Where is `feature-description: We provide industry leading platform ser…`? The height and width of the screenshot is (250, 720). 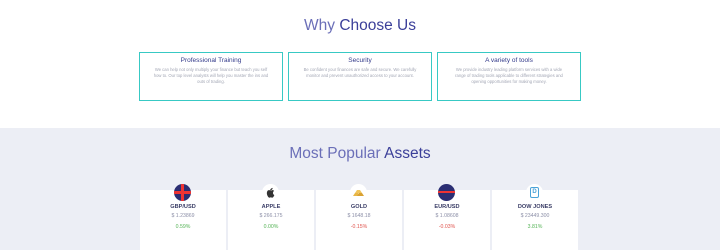
feature-description: We provide industry leading platform ser… is located at coordinates (509, 75).